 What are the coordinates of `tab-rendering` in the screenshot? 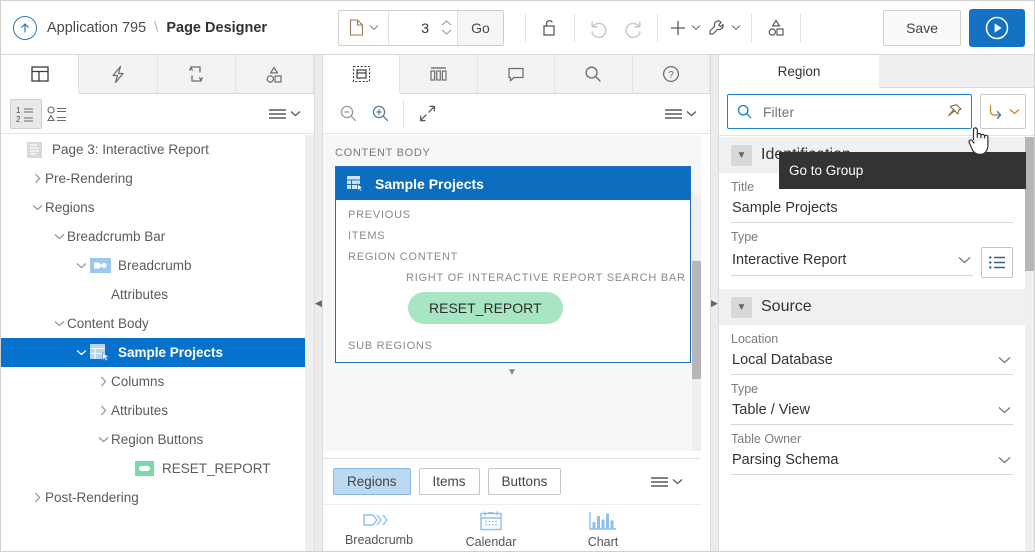 It's located at (40, 74).